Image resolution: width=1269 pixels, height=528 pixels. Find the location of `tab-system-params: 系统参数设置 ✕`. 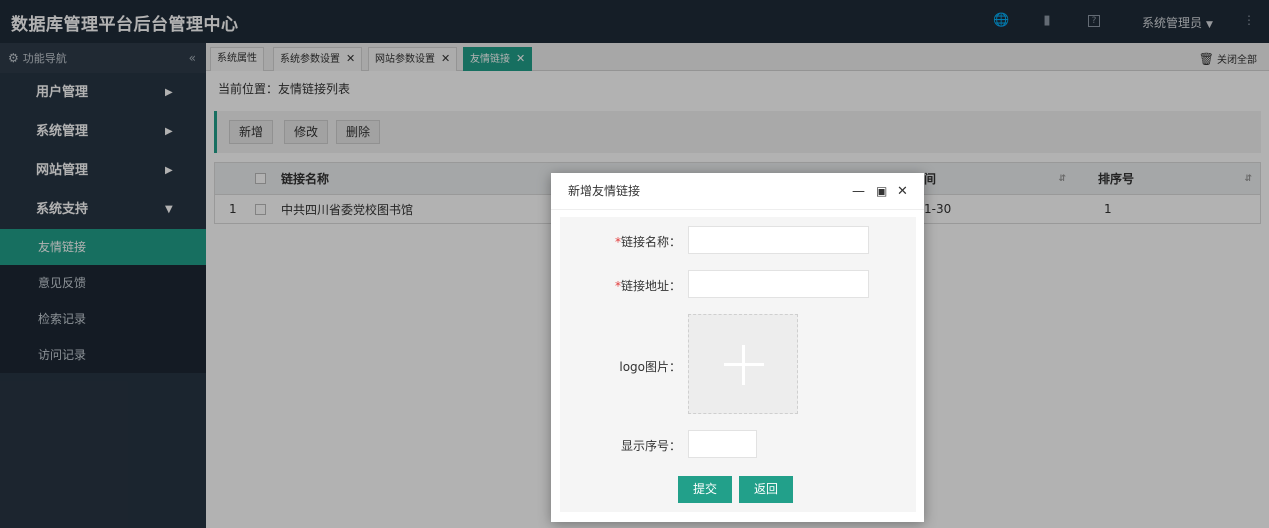

tab-system-params: 系统参数设置 ✕ is located at coordinates (318, 59).